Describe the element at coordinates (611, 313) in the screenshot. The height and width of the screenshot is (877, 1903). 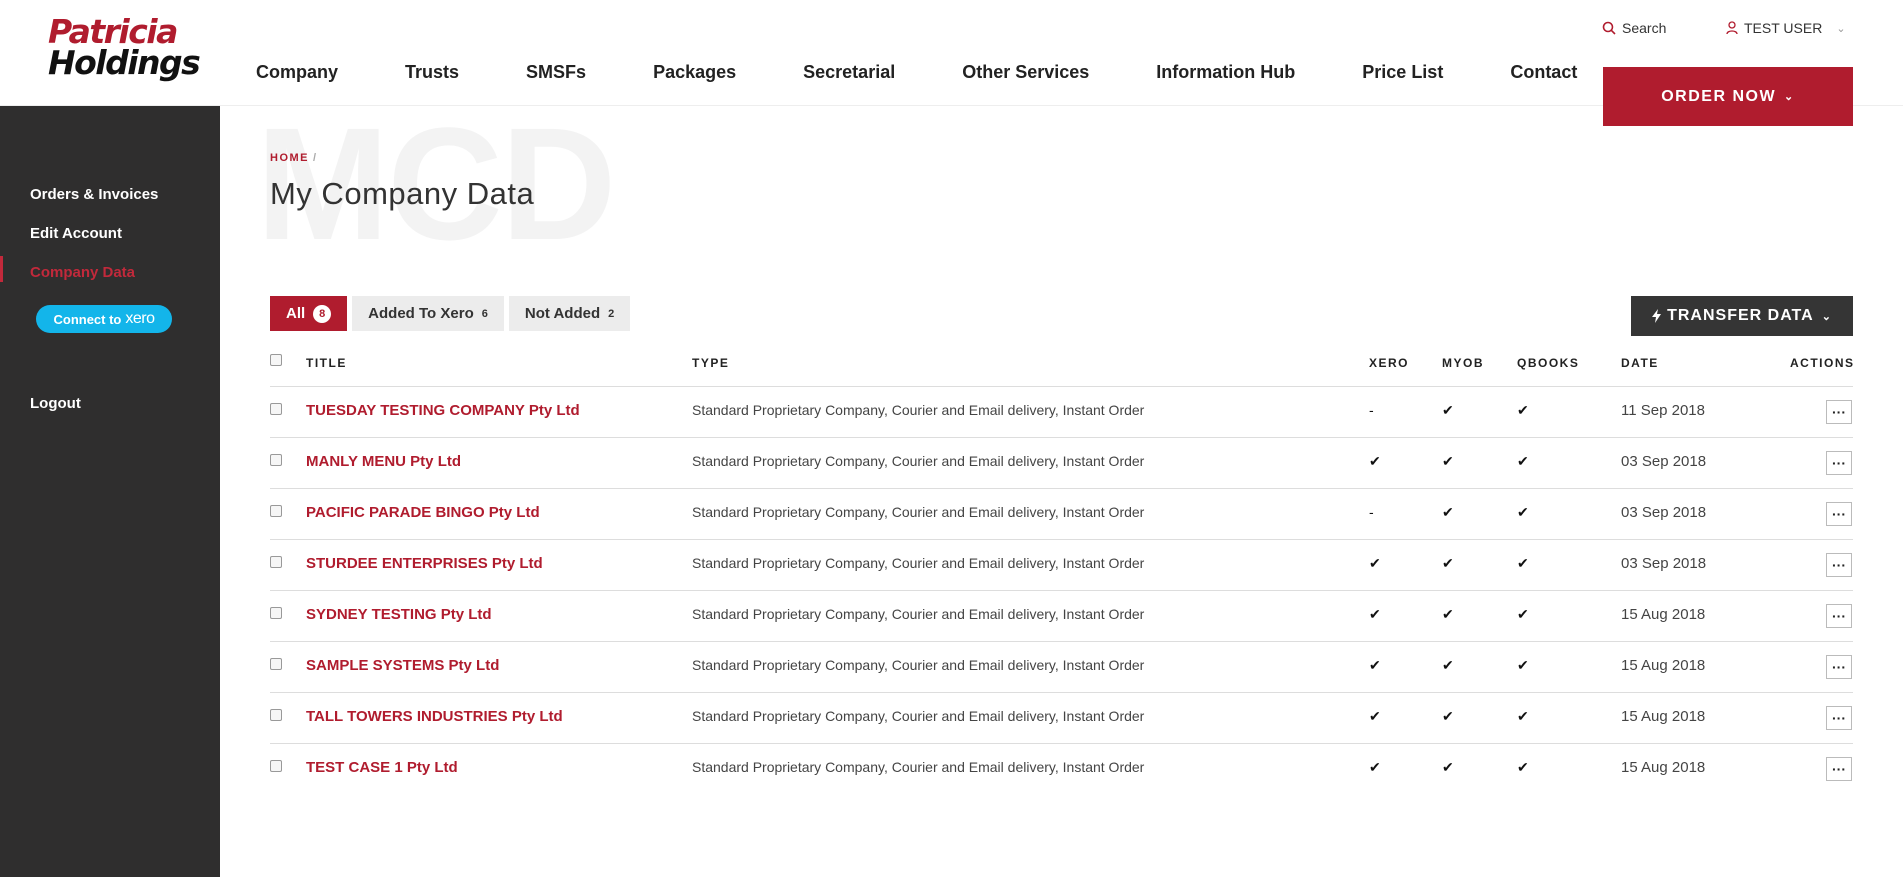
I see `filter-count-badge: 2` at that location.